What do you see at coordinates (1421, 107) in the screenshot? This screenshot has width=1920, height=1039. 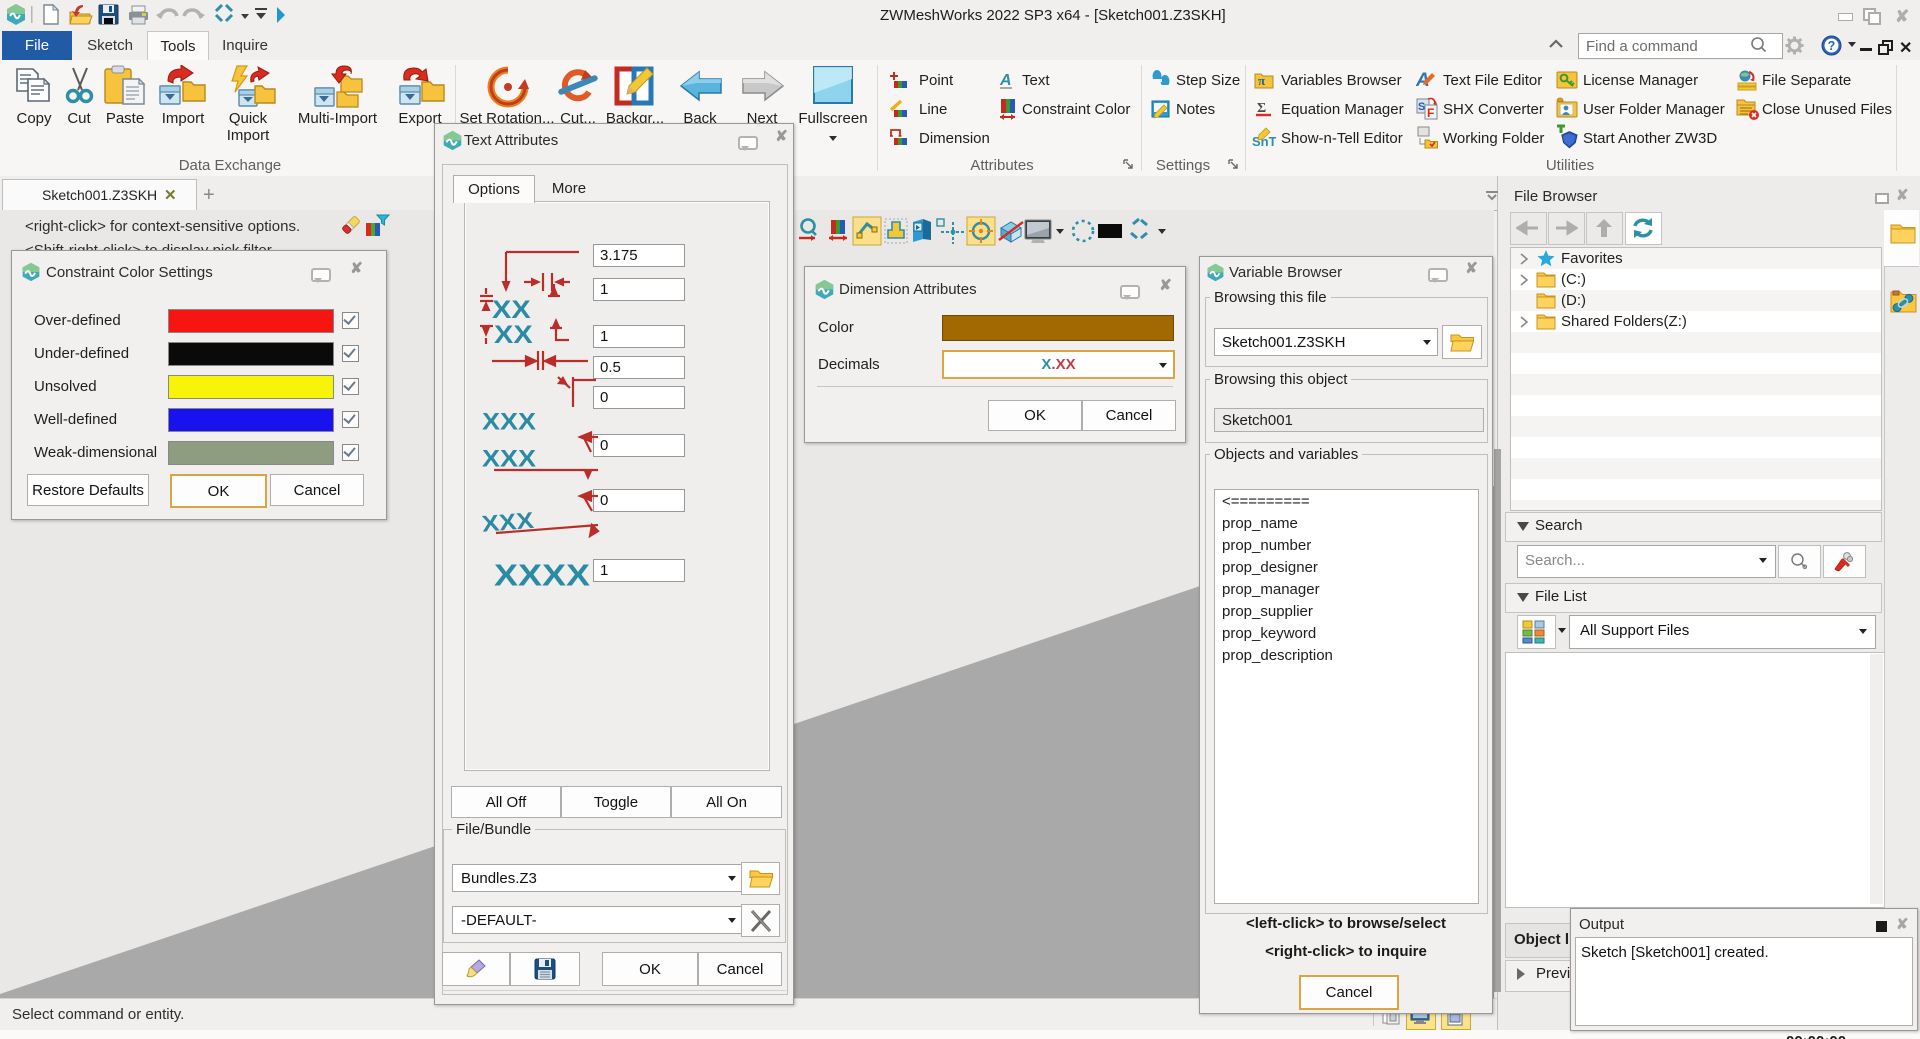 I see `svg-text: S` at bounding box center [1421, 107].